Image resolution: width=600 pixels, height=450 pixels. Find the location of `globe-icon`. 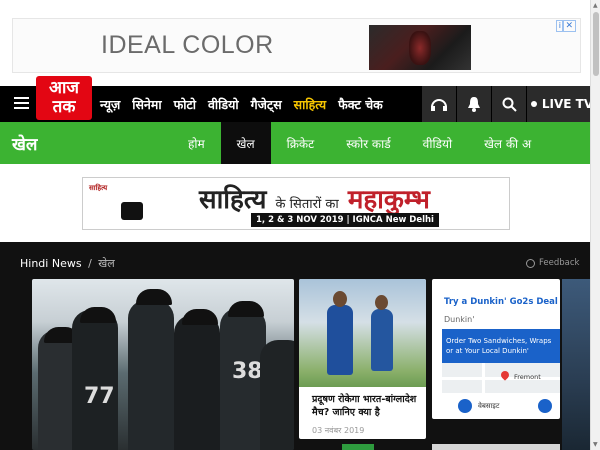

globe-icon is located at coordinates (465, 406).